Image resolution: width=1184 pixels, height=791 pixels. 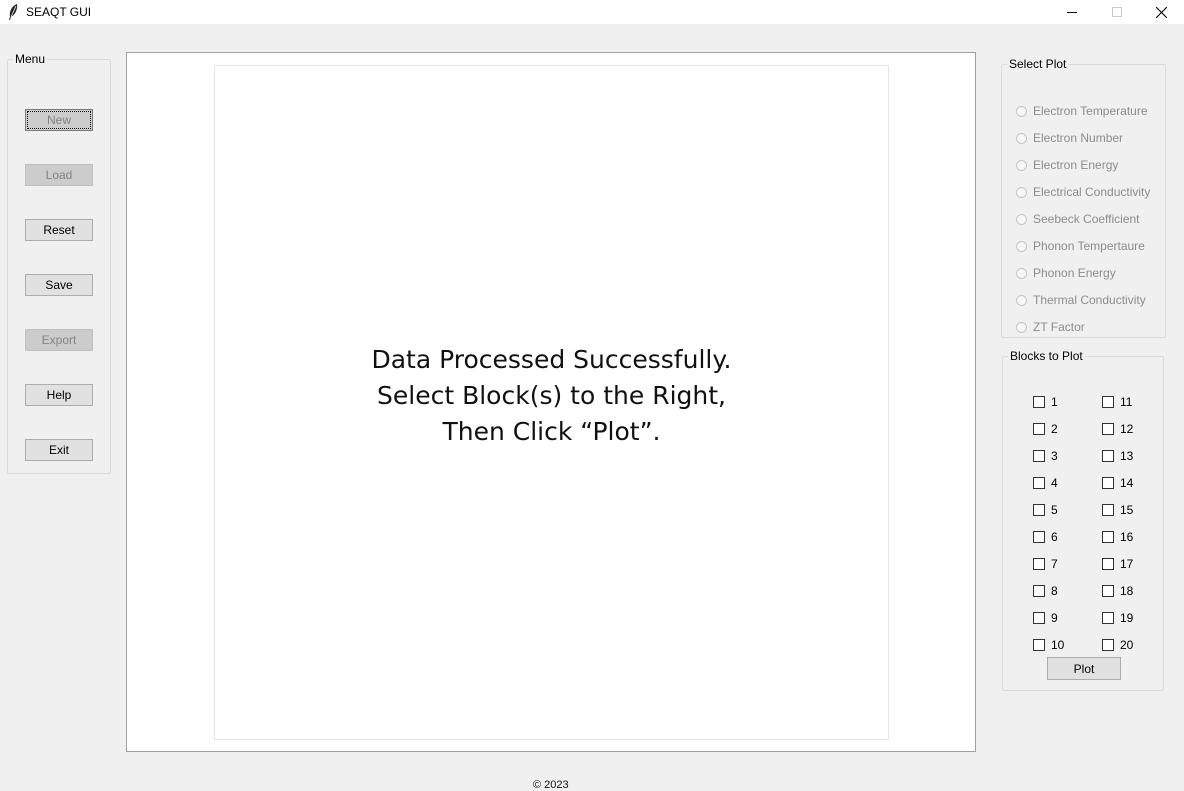 What do you see at coordinates (1045, 483) in the screenshot?
I see `block-checkbox-4: 4` at bounding box center [1045, 483].